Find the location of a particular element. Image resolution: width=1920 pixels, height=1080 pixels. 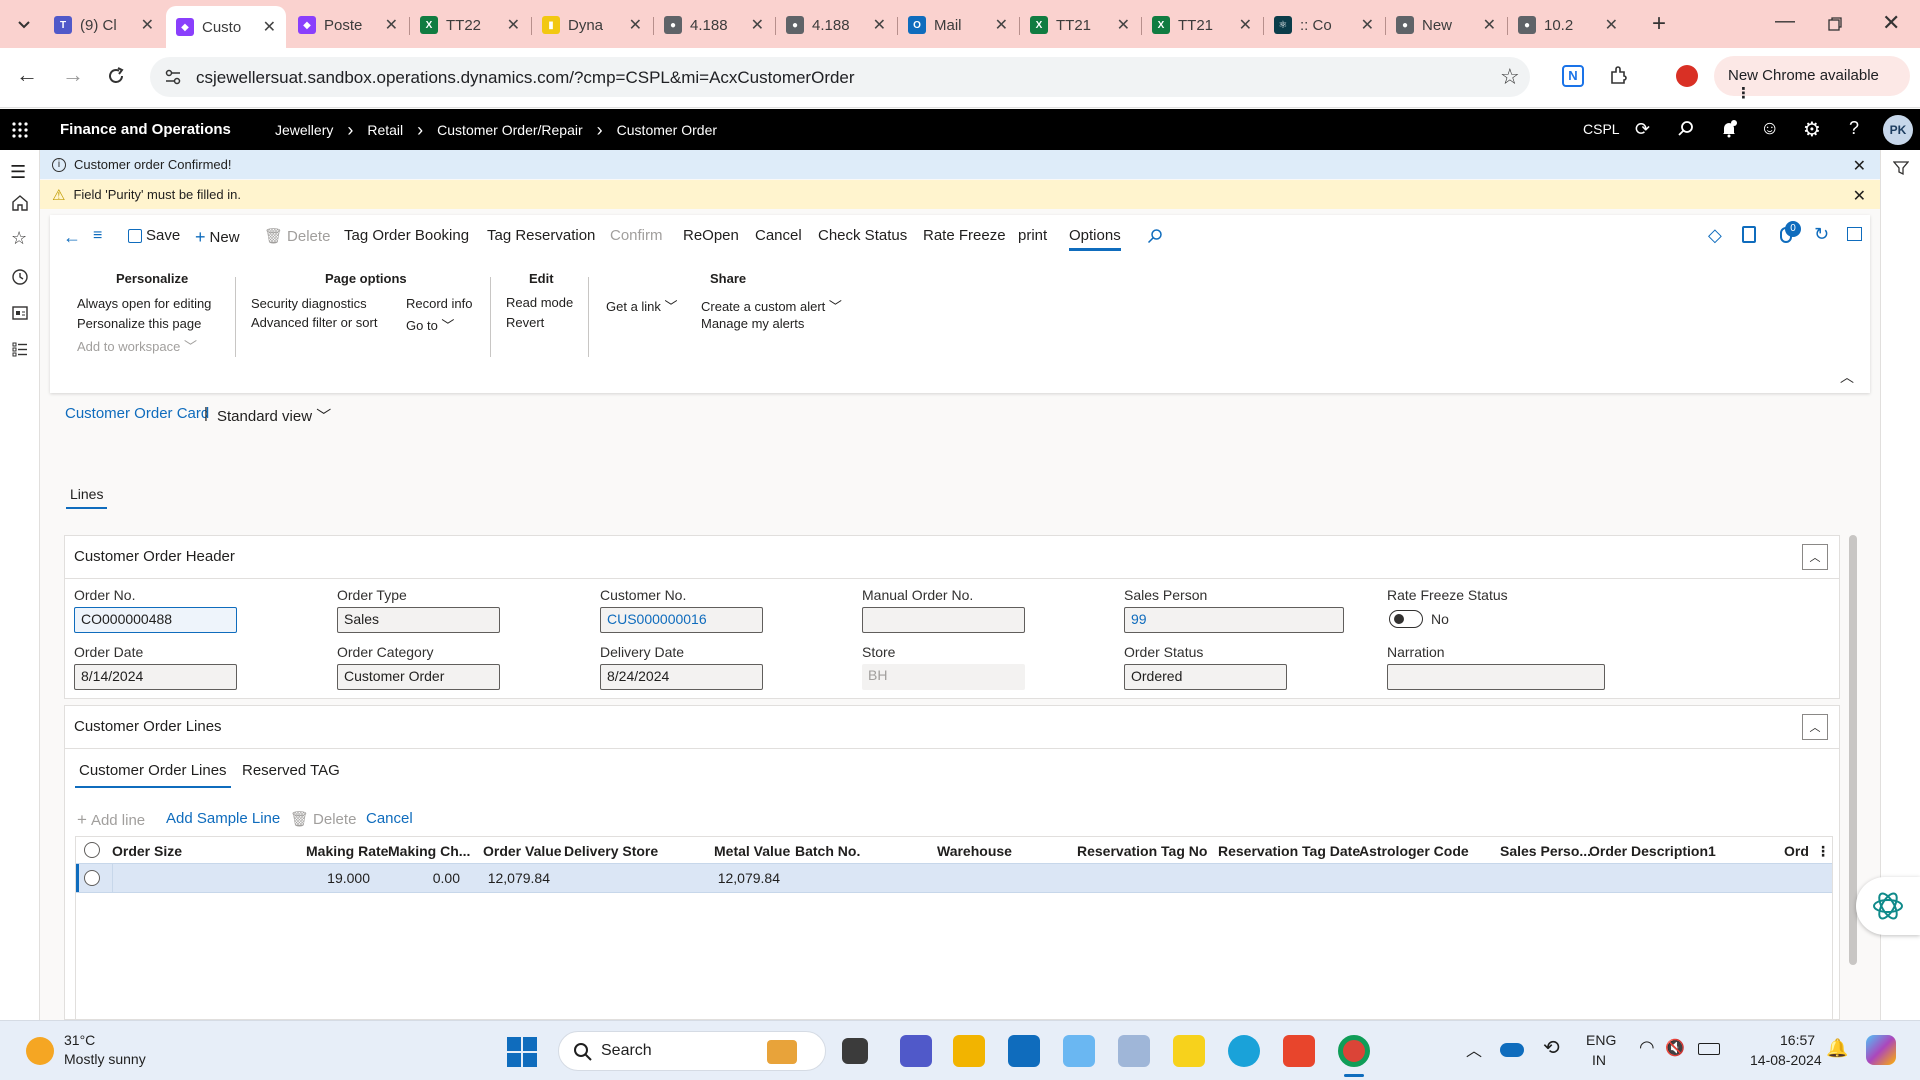

teams-icon is located at coordinates (916, 1051).